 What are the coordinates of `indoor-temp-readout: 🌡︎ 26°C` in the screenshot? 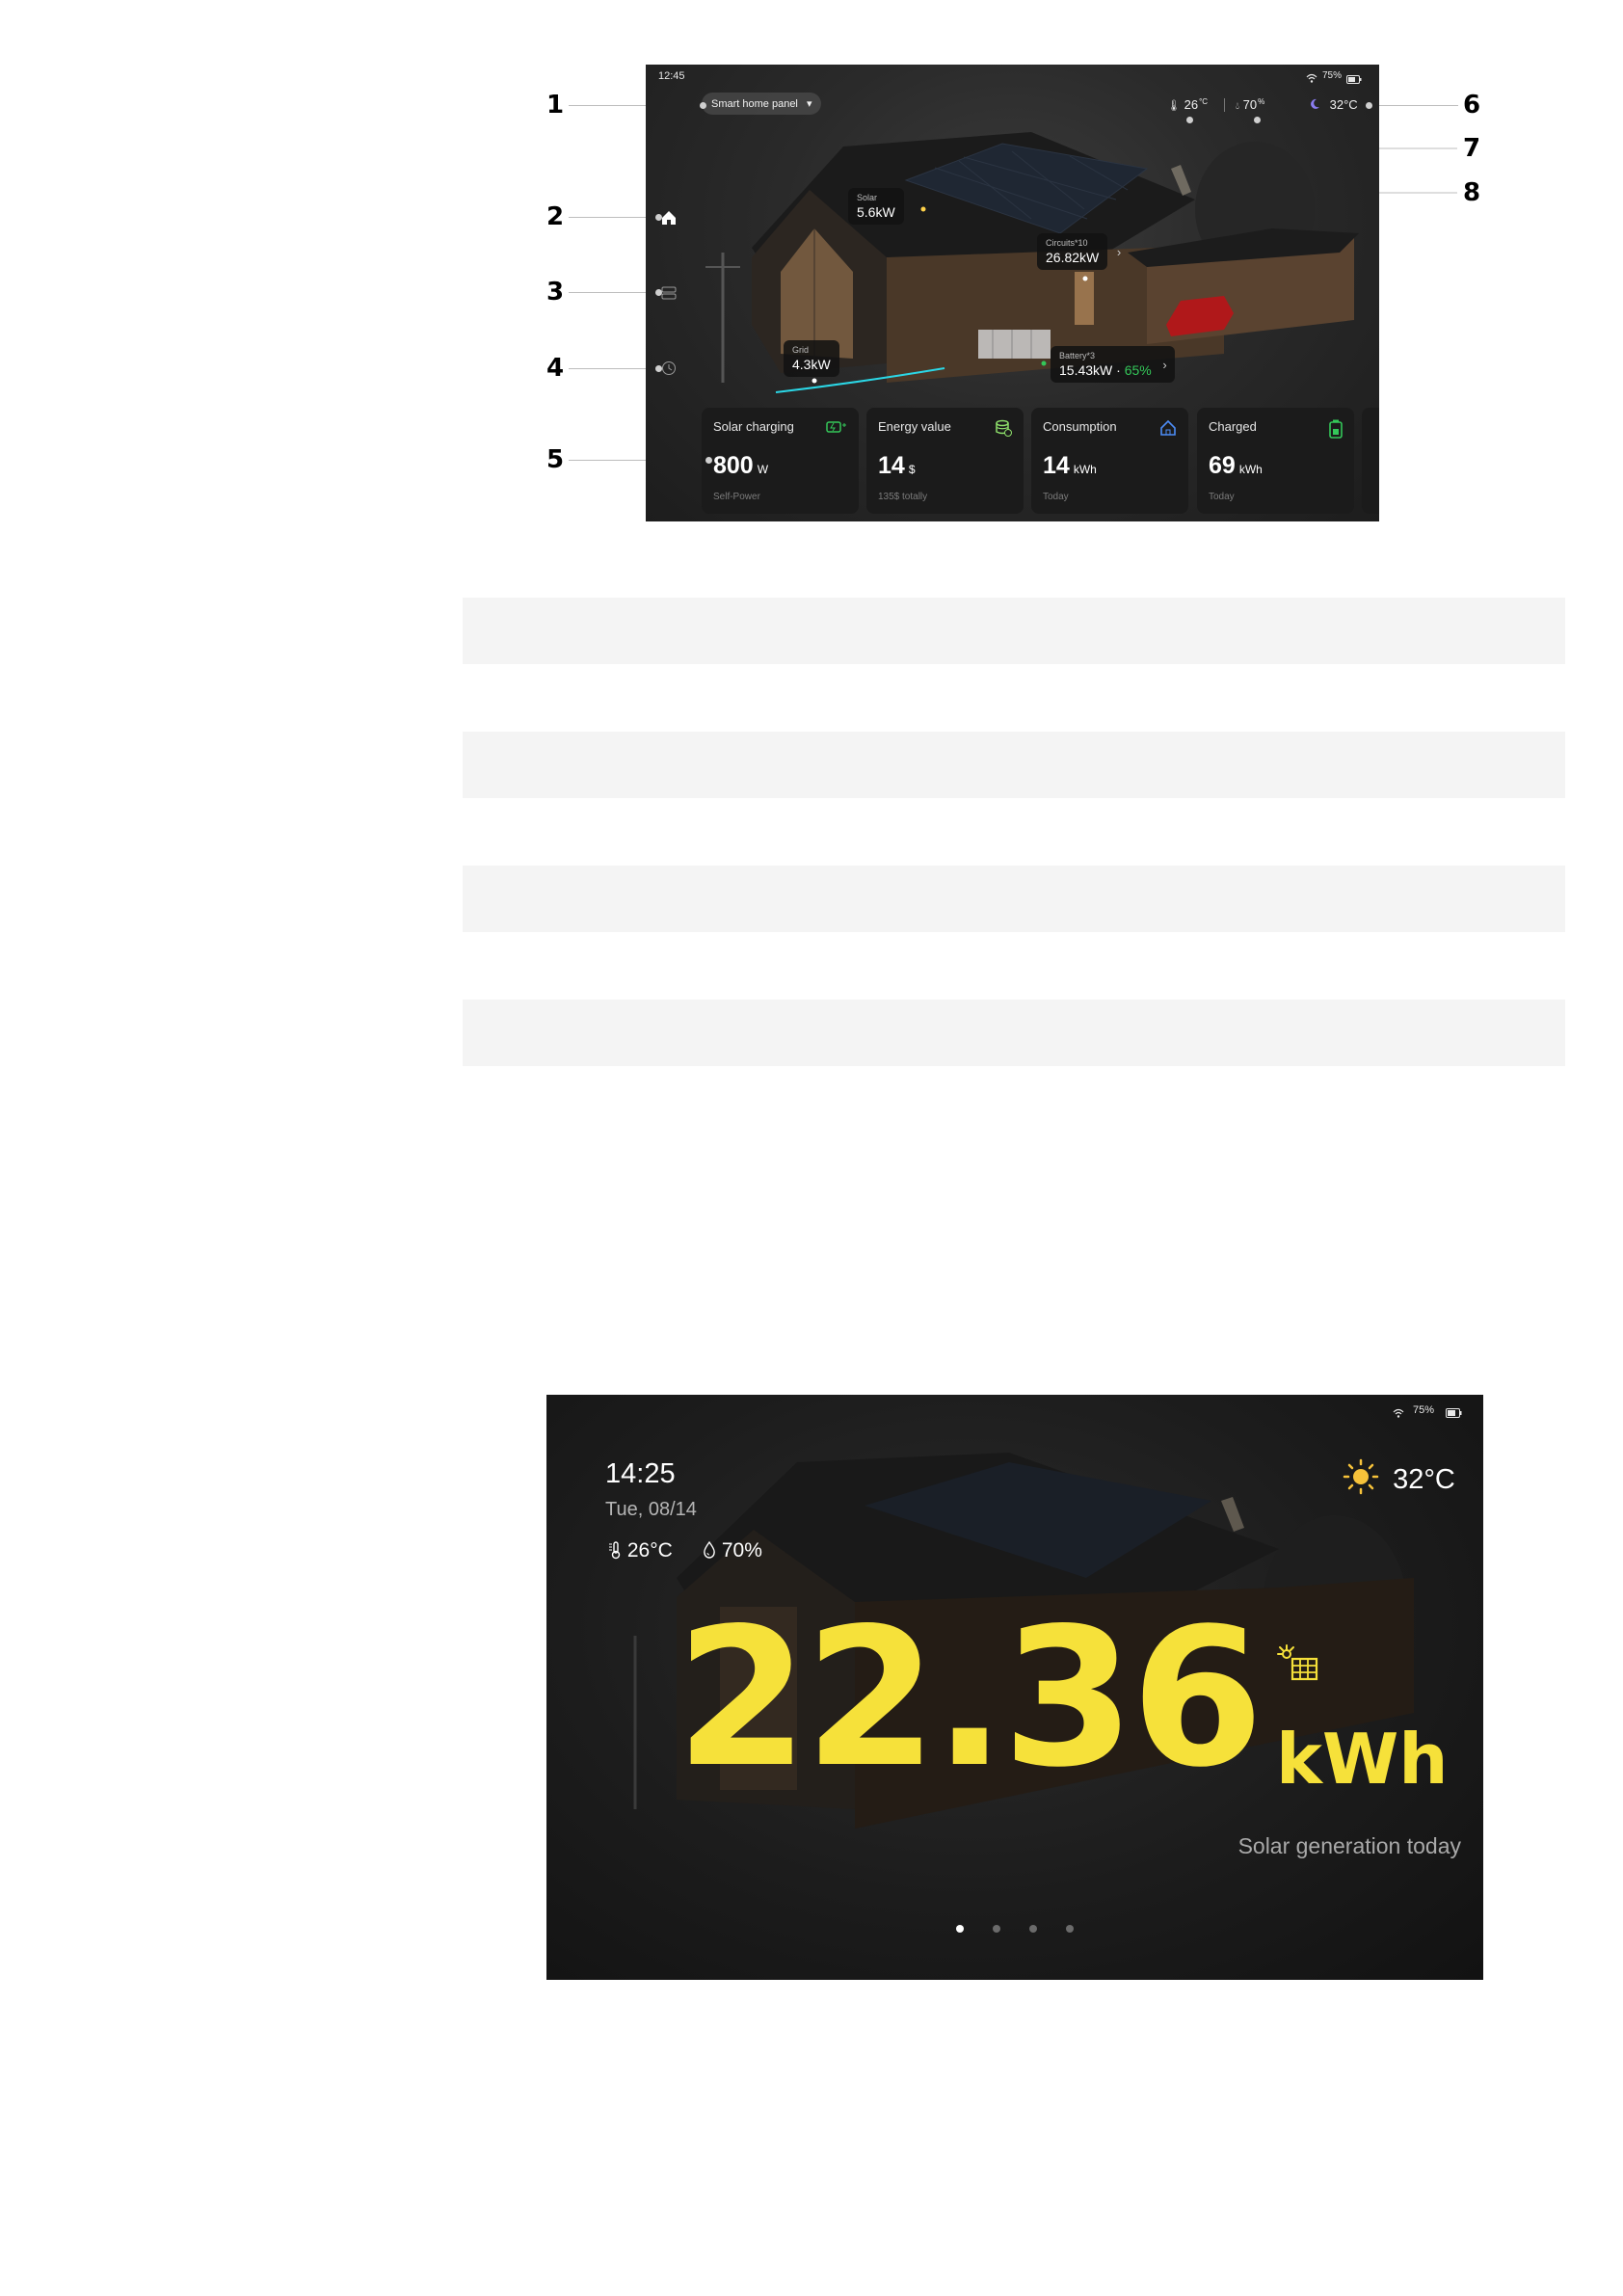 It's located at (1187, 104).